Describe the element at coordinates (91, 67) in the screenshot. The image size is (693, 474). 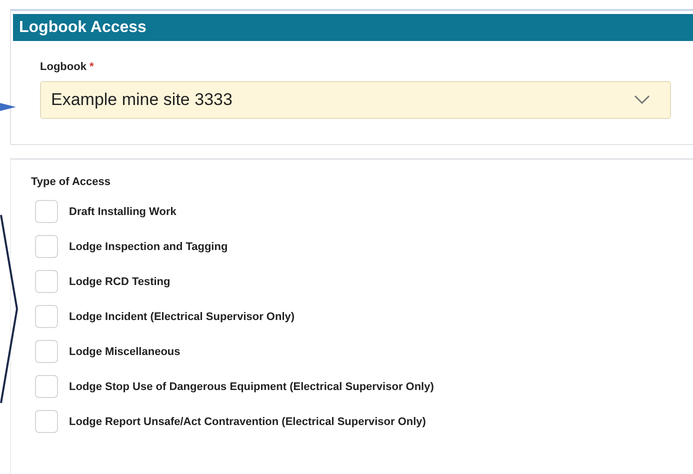
I see `required-mark: *` at that location.